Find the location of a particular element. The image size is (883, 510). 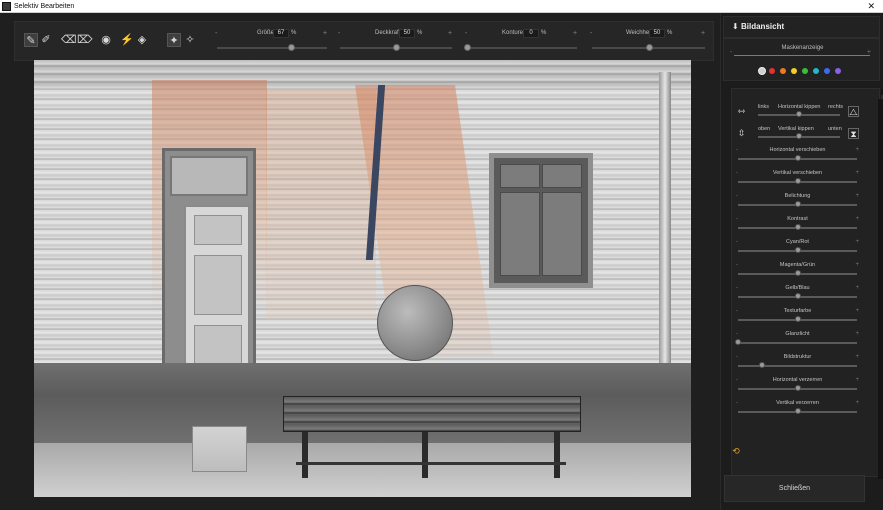

eraser-icon: ⌫ is located at coordinates (69, 40).